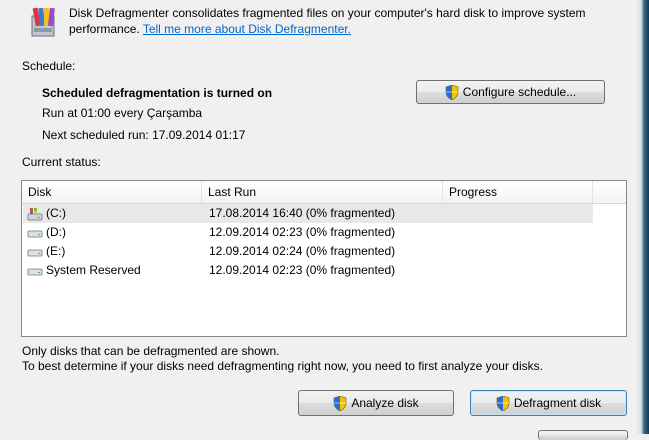 The height and width of the screenshot is (440, 649). Describe the element at coordinates (518, 192) in the screenshot. I see `column-header-progress: Progress` at that location.